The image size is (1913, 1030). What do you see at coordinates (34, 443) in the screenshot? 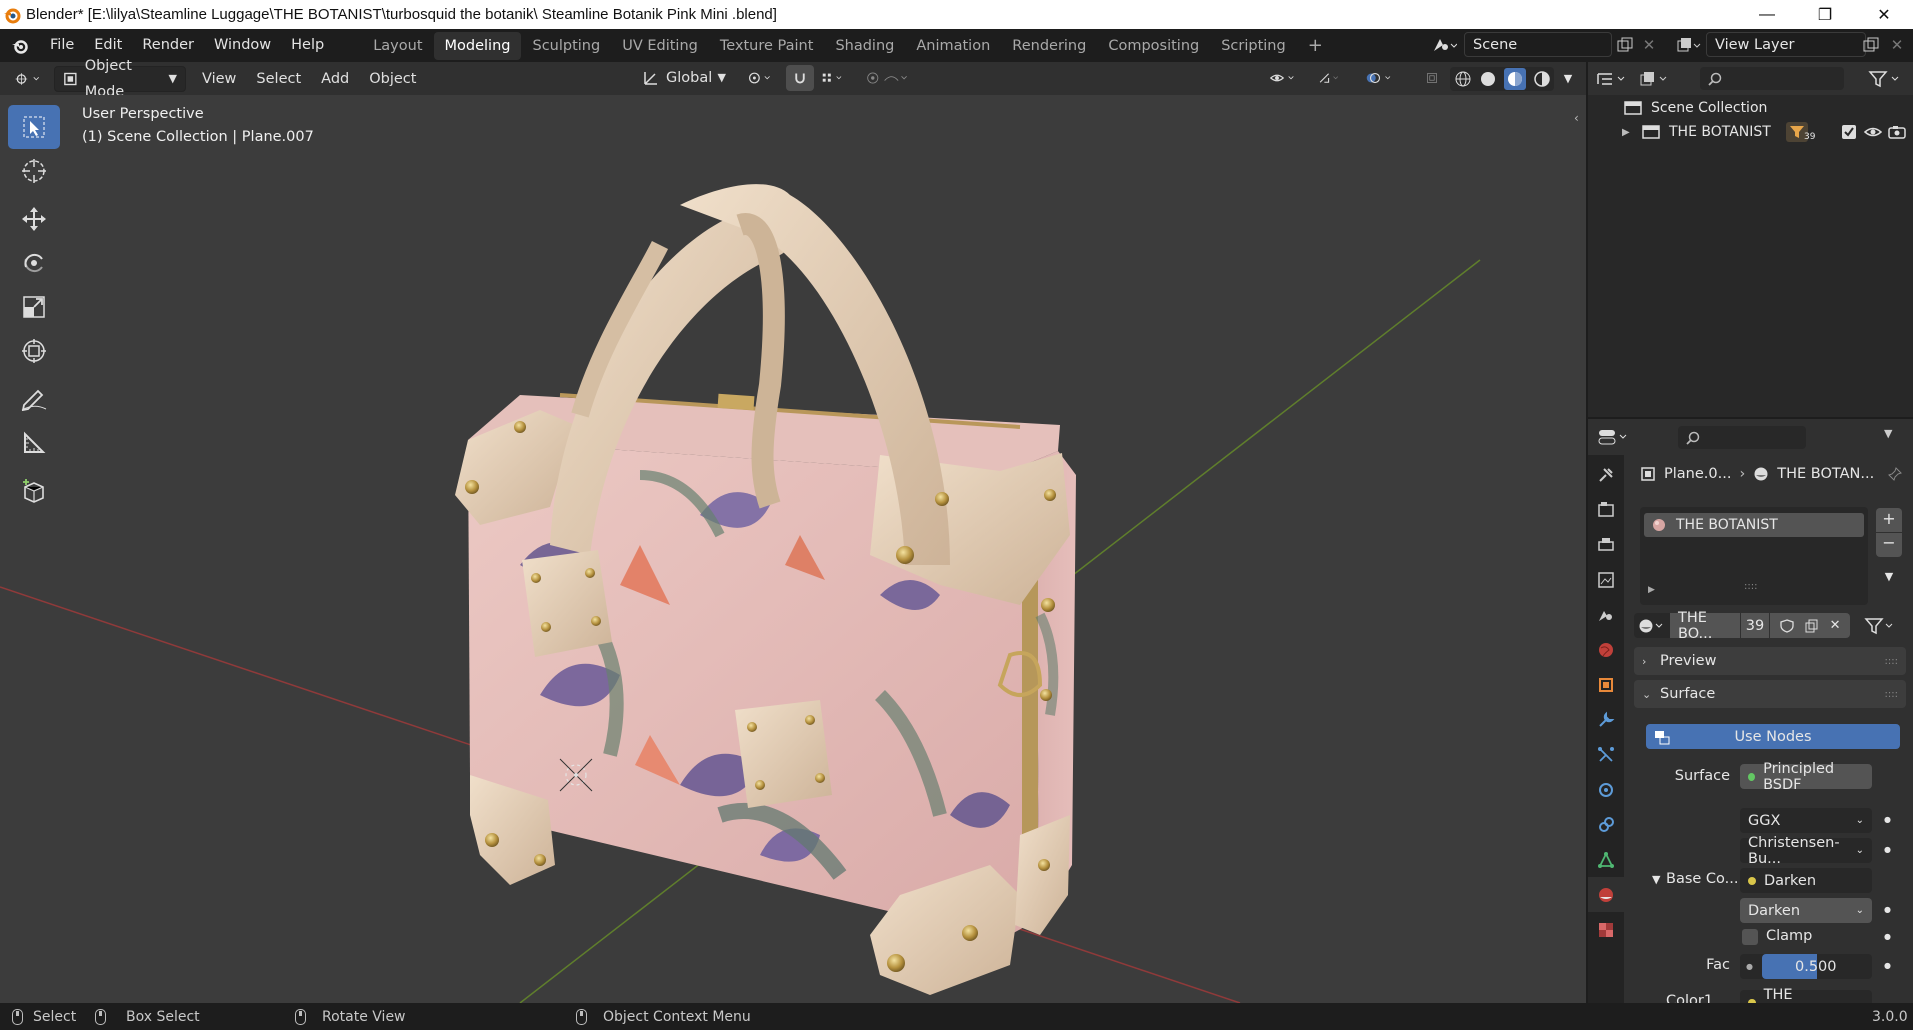
I see `measure-tool` at bounding box center [34, 443].